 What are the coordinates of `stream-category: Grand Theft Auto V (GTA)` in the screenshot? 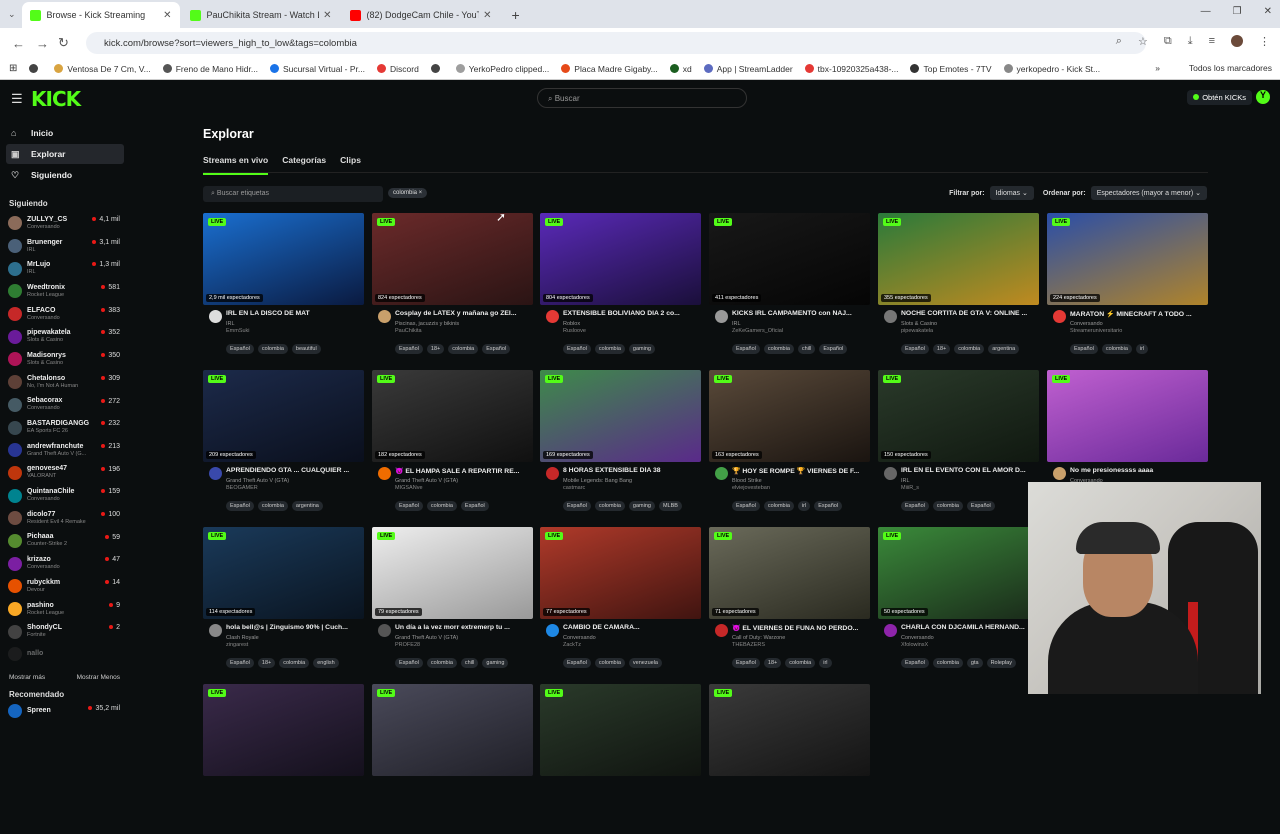 It's located at (426, 638).